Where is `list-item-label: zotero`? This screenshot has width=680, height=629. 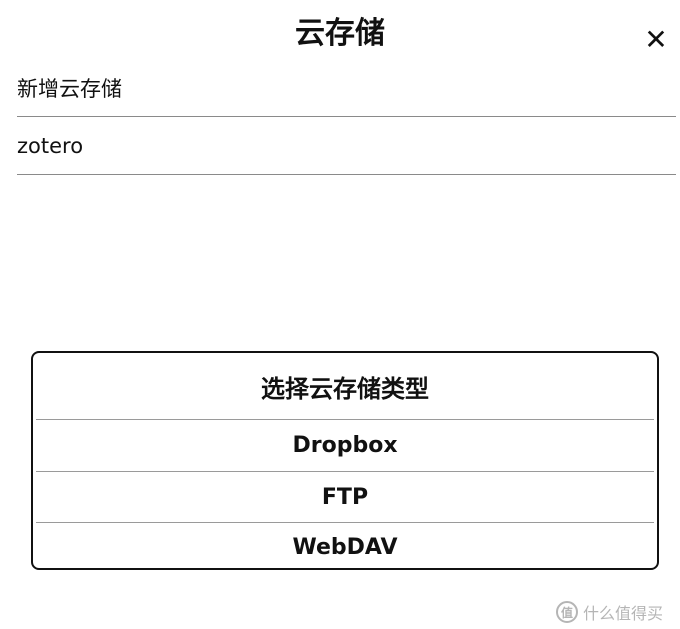 list-item-label: zotero is located at coordinates (50, 145).